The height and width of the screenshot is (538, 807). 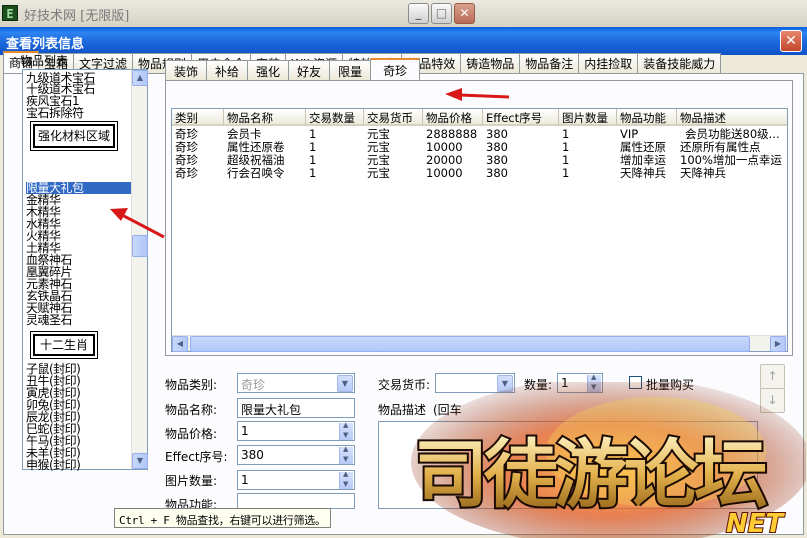 I want to click on forum-watermark-logo: 司徒游论坛 NET, so click(x=608, y=460).